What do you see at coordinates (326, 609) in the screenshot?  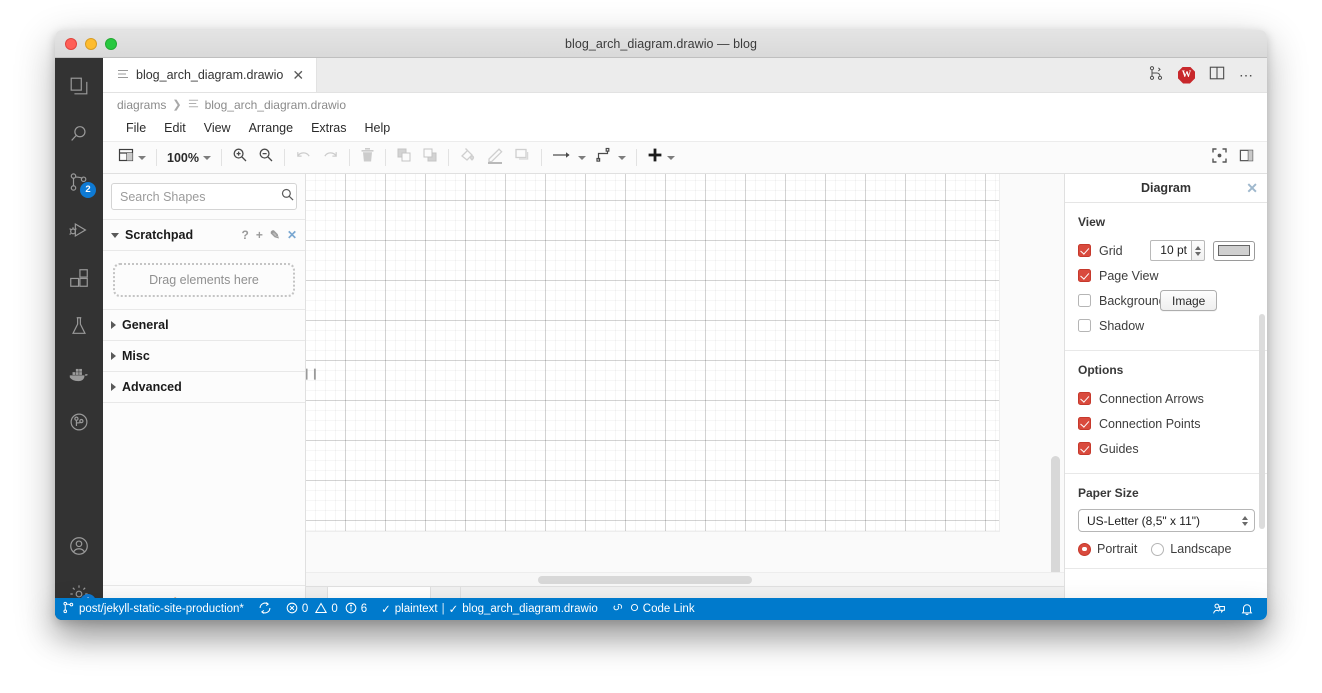 I see `status-problems: 0 0 6` at bounding box center [326, 609].